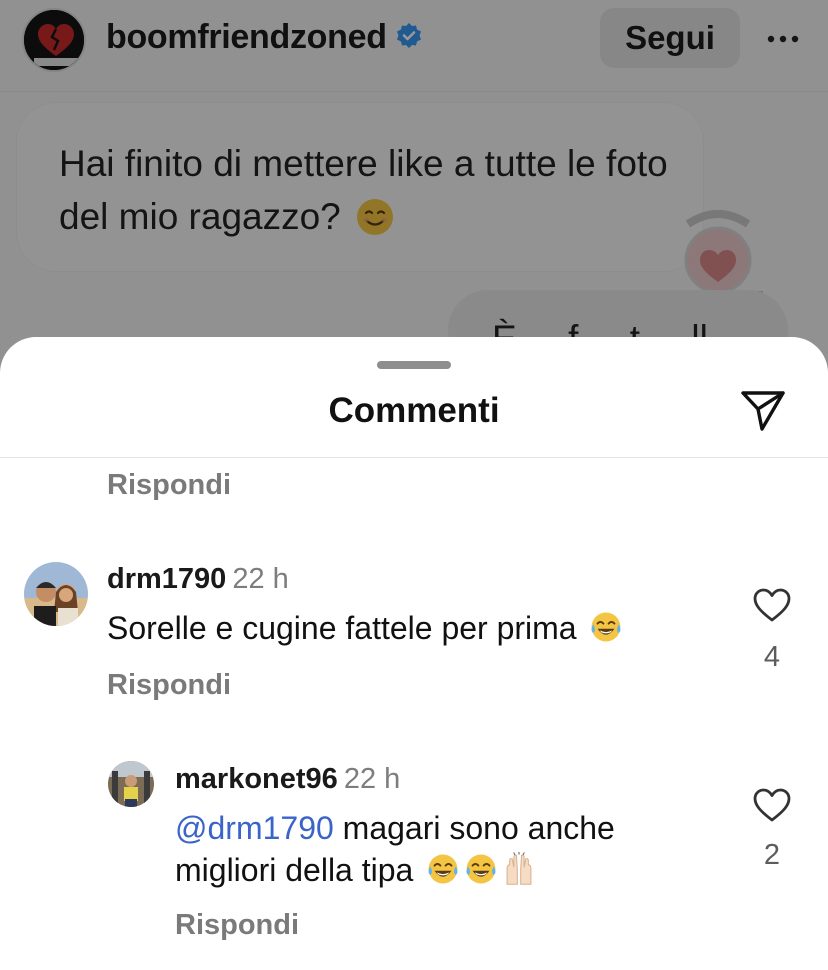  Describe the element at coordinates (254, 828) in the screenshot. I see `mention-link: @drm1790` at that location.